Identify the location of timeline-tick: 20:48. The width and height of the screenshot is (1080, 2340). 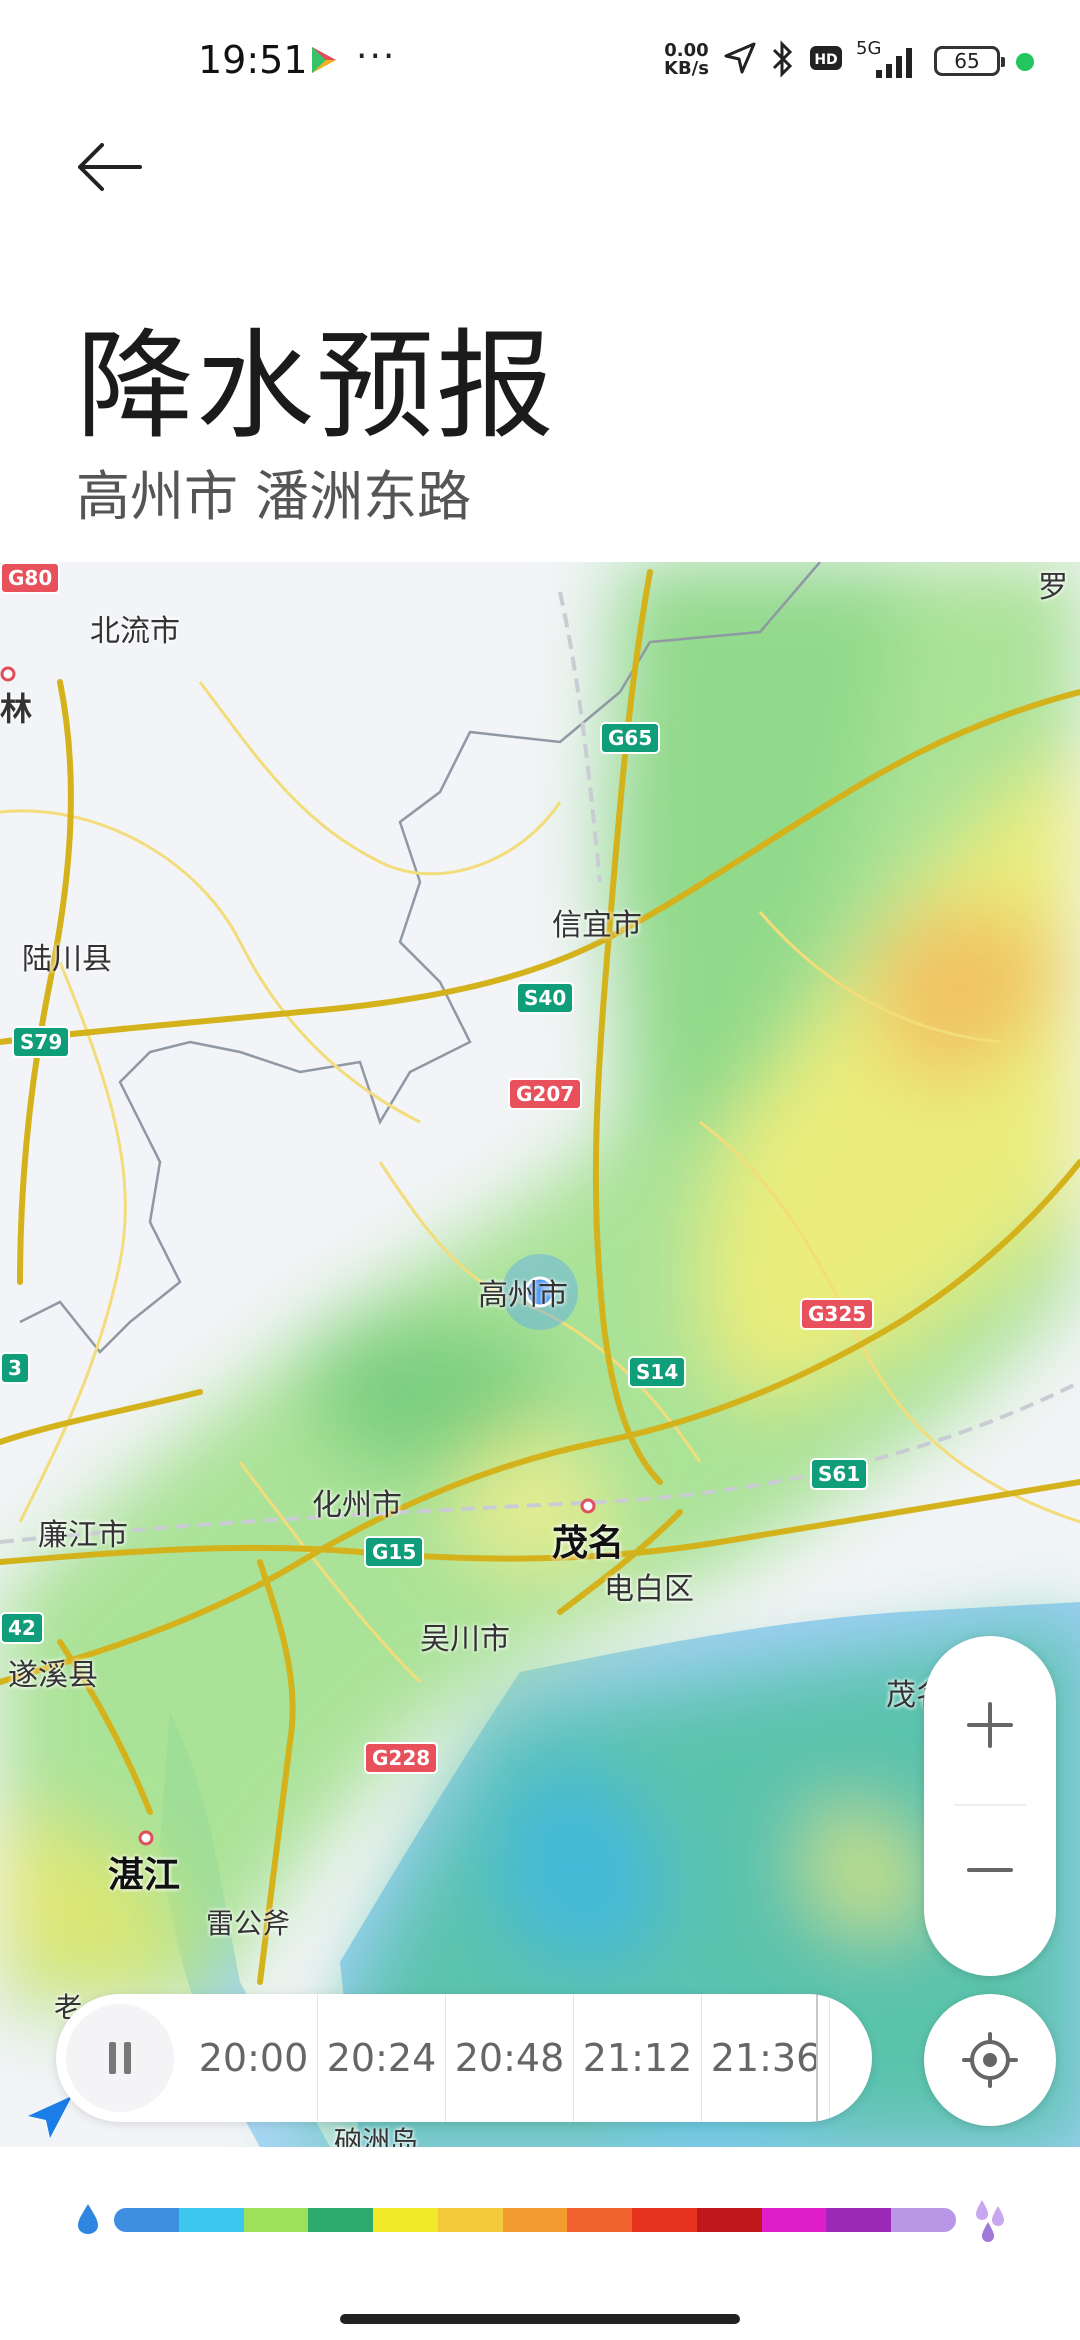
(510, 2058).